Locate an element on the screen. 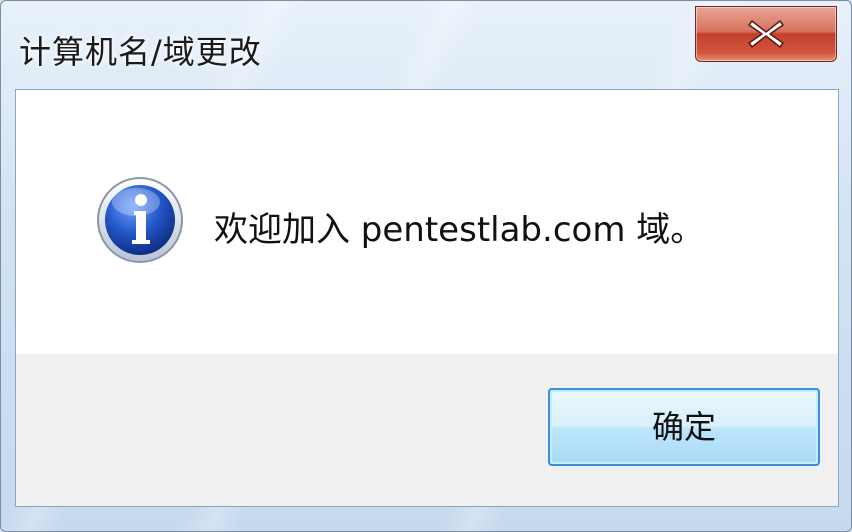 This screenshot has width=852, height=532. window-title: 计算机名/域更改 is located at coordinates (140, 52).